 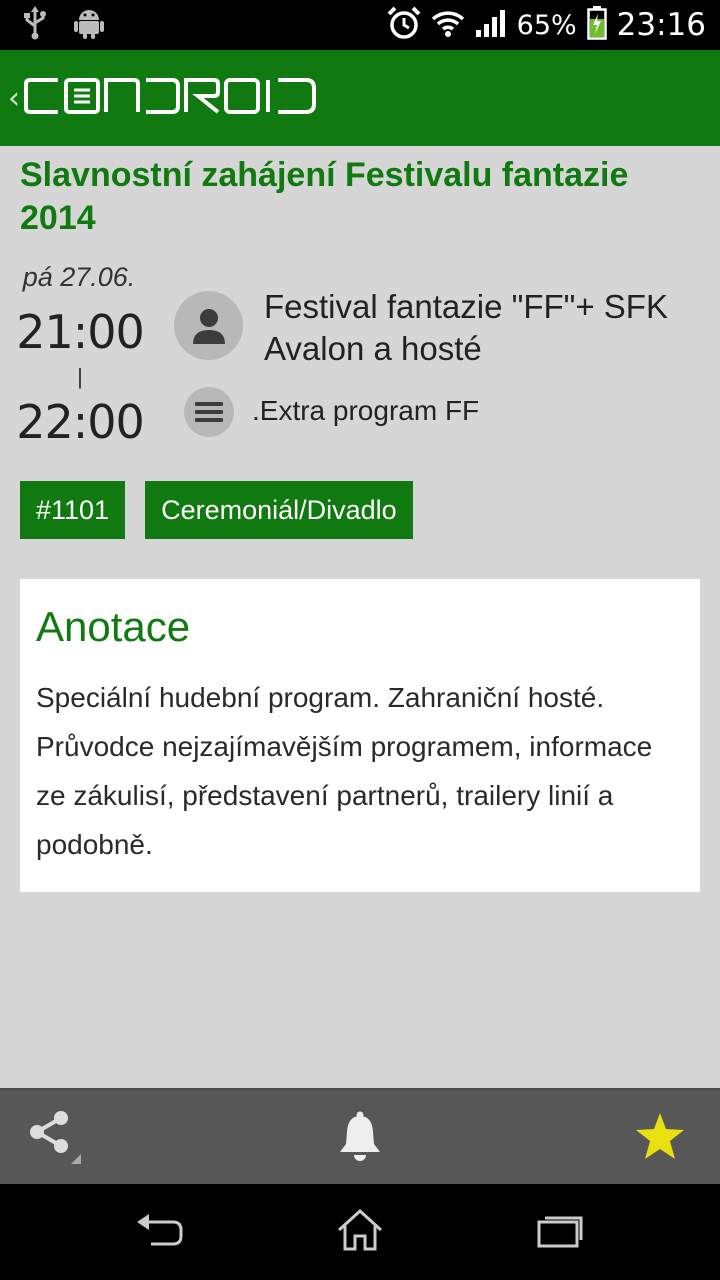 I want to click on reminder-button, so click(x=360, y=1138).